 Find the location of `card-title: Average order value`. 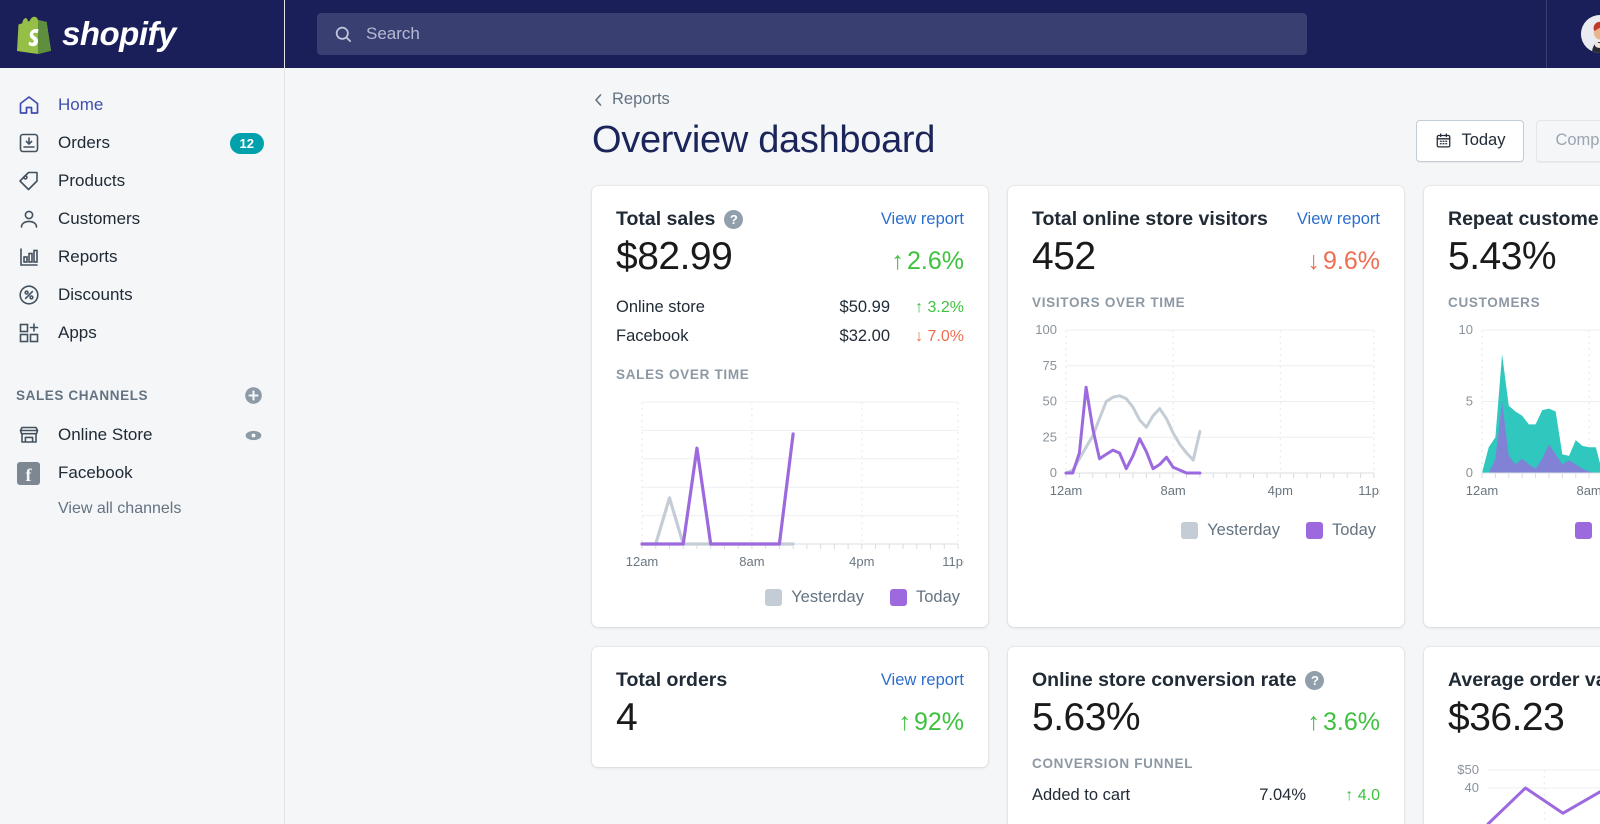

card-title: Average order value is located at coordinates (1524, 680).